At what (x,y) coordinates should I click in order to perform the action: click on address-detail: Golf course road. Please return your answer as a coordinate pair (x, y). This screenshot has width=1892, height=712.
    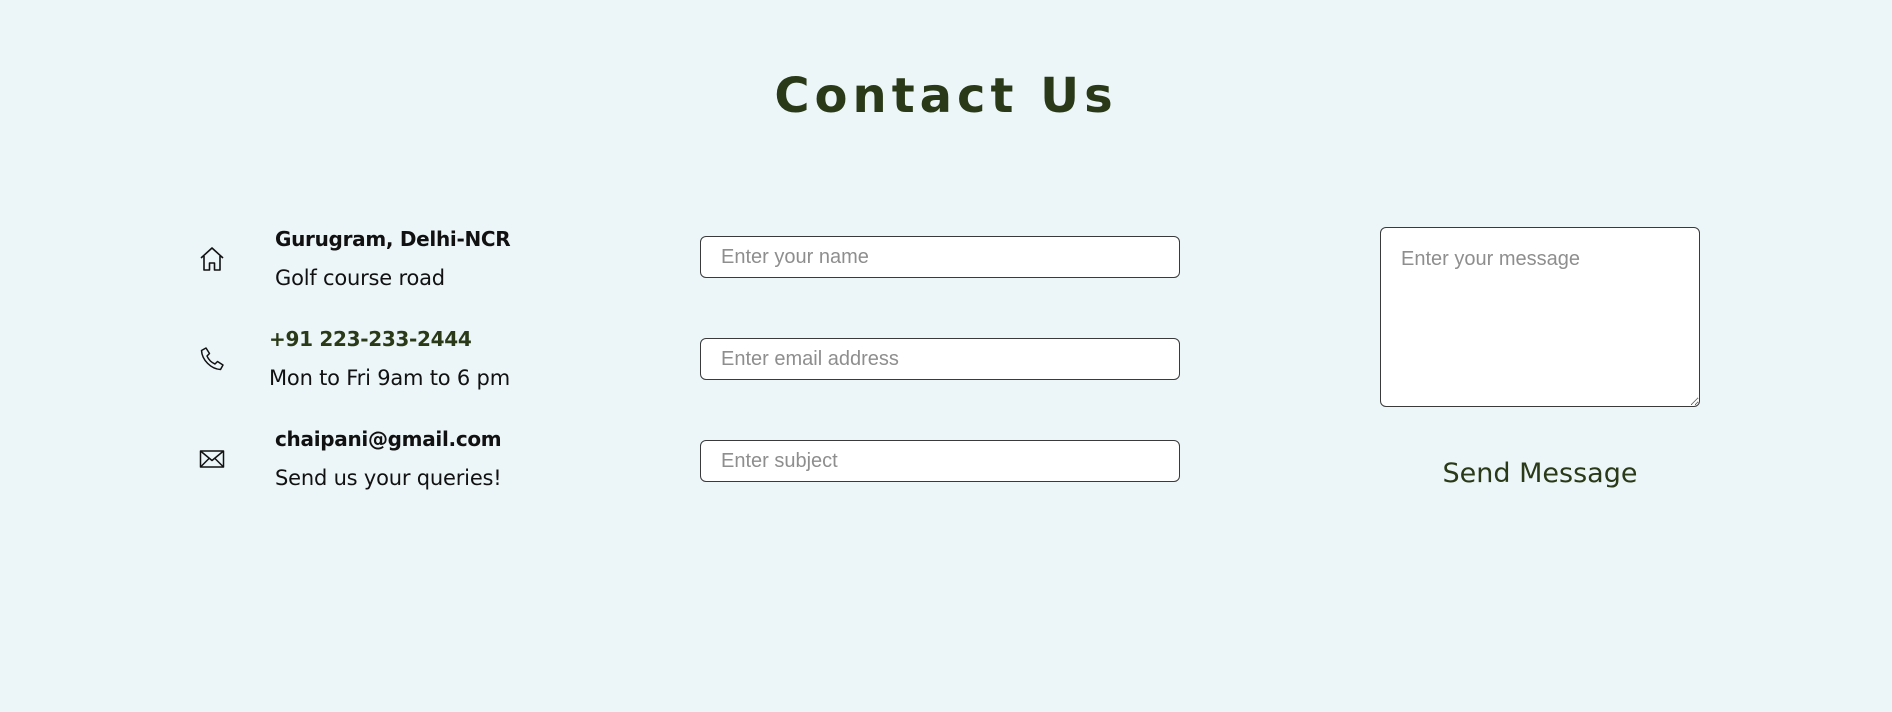
    Looking at the image, I should click on (360, 278).